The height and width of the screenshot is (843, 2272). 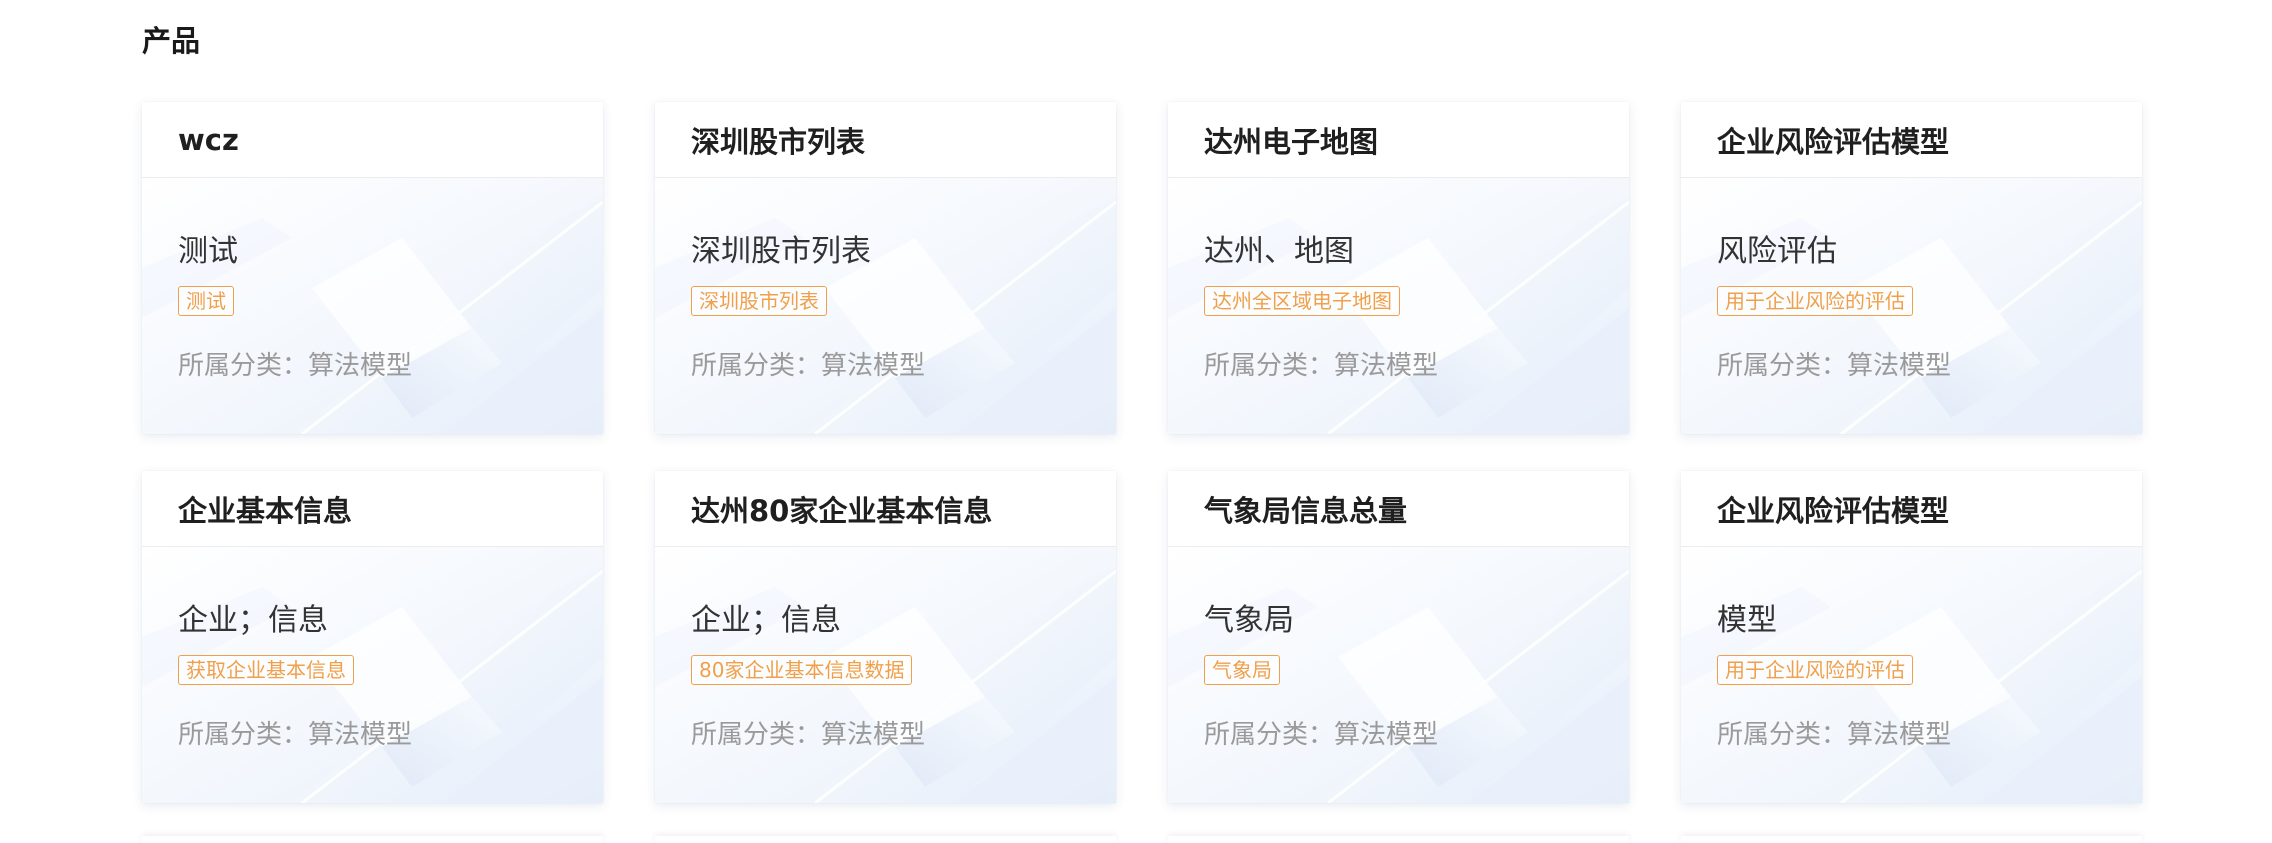 What do you see at coordinates (1911, 268) in the screenshot?
I see `product-card: 企业风险评估模型 风险评估 用于企业风险的评估 所属分类：算法模型` at bounding box center [1911, 268].